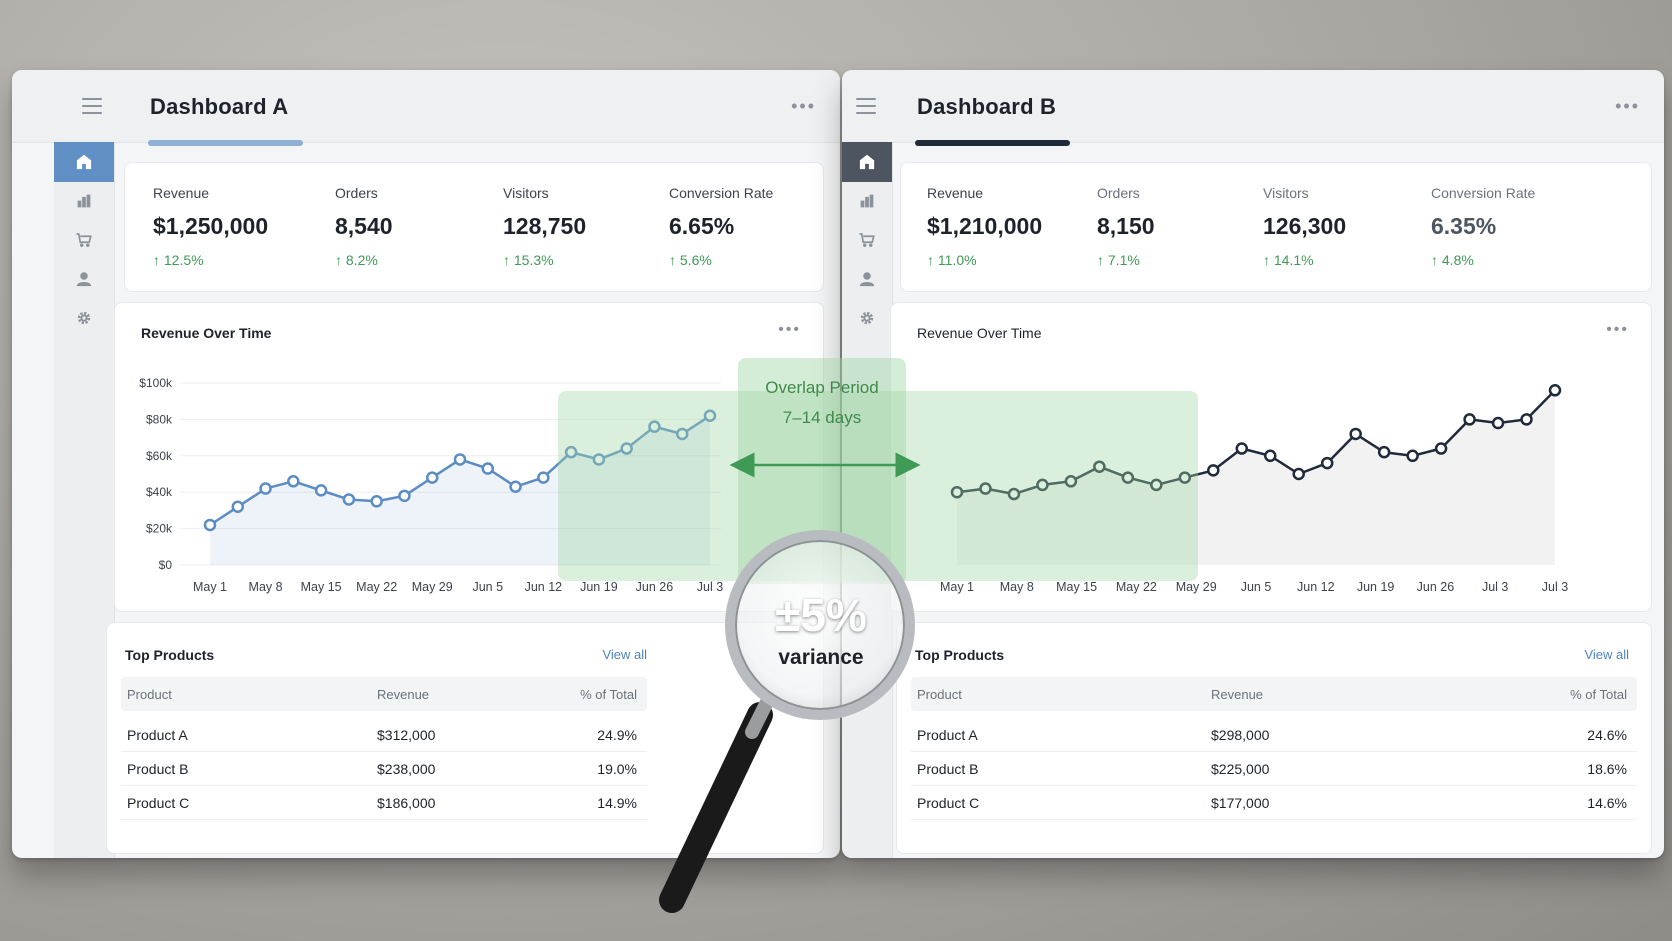 The image size is (1672, 941). I want to click on table-row: Product A $312,000 24.9%, so click(384, 734).